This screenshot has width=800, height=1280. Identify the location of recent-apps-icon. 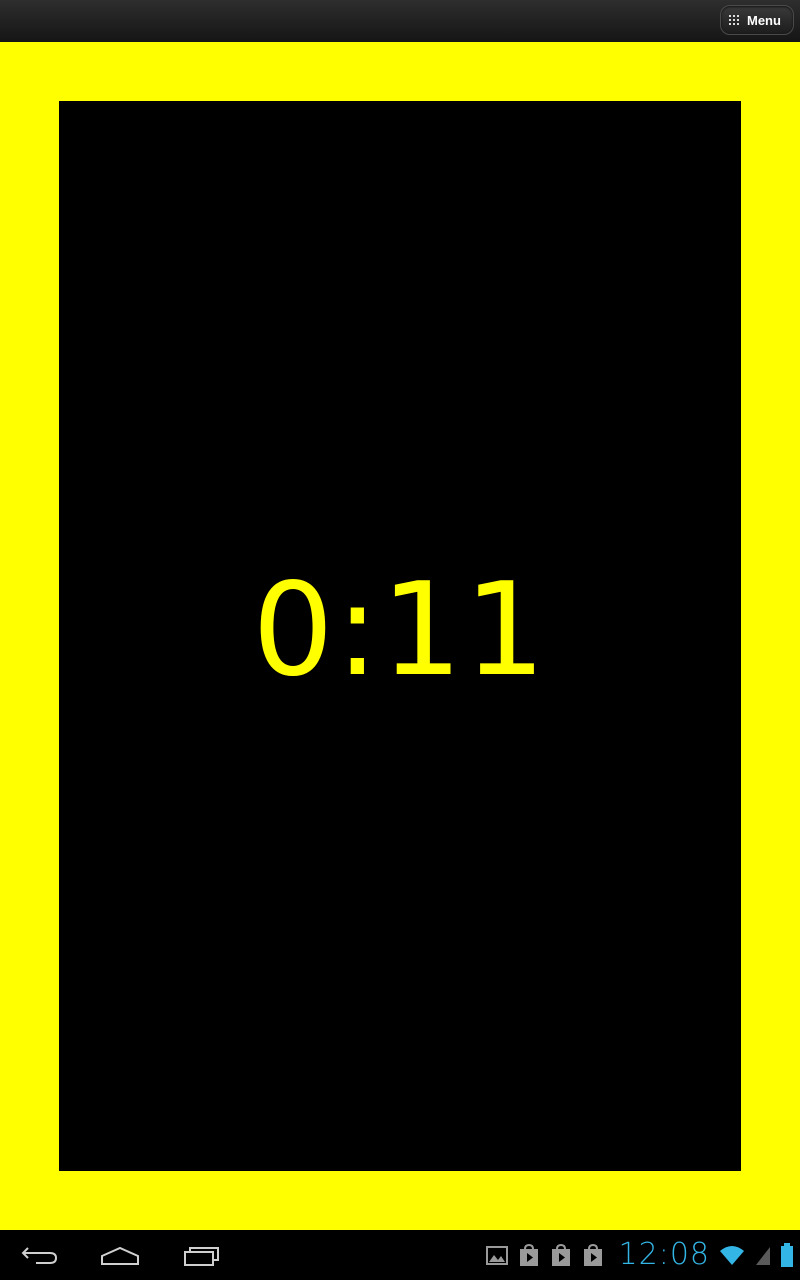
(201, 1256).